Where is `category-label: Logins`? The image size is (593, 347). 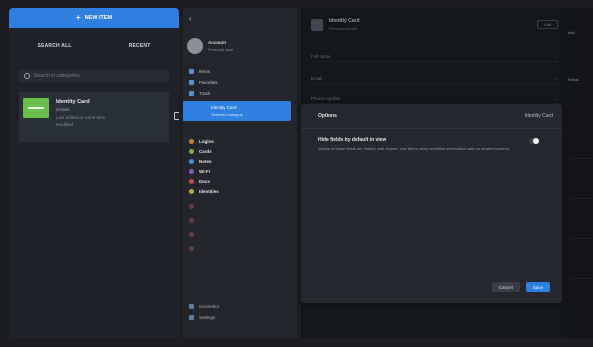 category-label: Logins is located at coordinates (206, 141).